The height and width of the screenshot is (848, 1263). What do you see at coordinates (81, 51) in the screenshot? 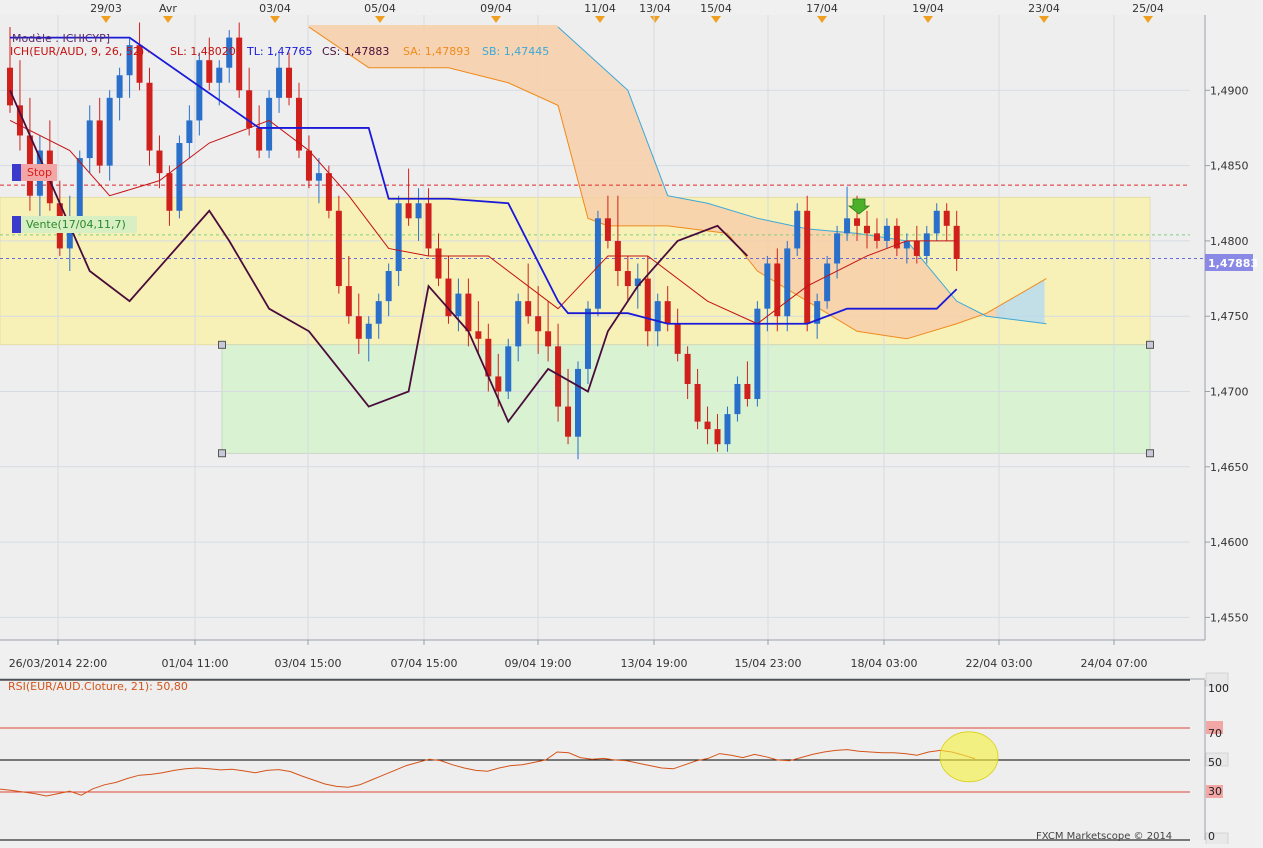
I see `ichimoku-prefix: ICH(EUR/AUD, 9, 26, 52) -` at bounding box center [81, 51].